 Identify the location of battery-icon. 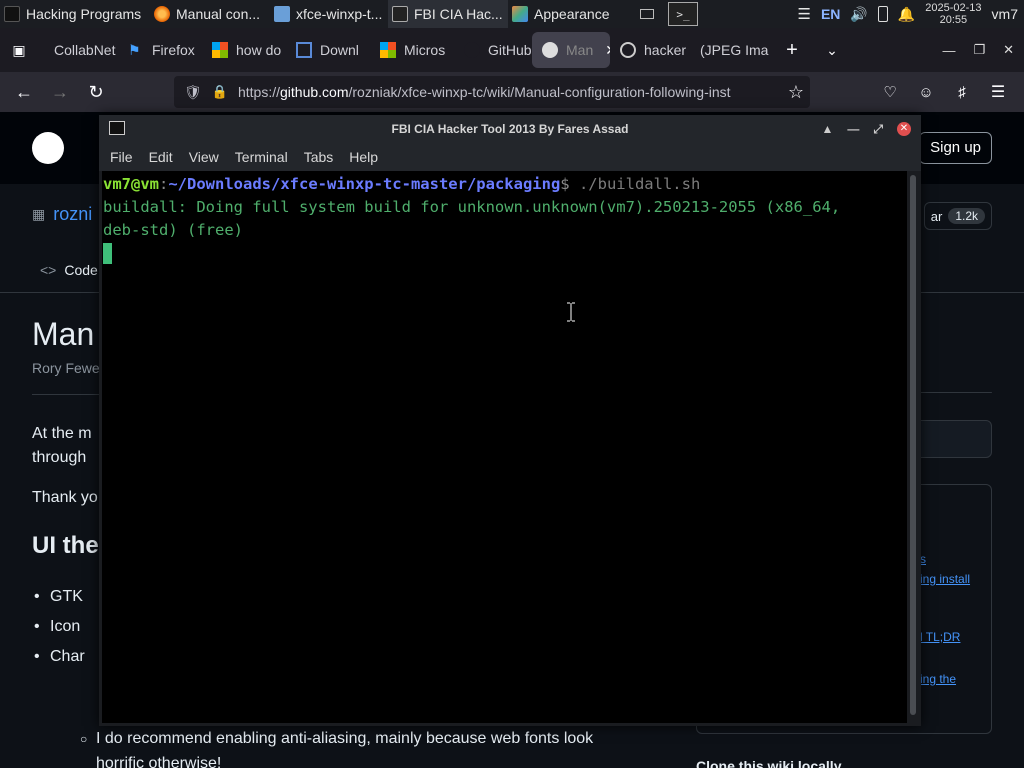
(882, 14).